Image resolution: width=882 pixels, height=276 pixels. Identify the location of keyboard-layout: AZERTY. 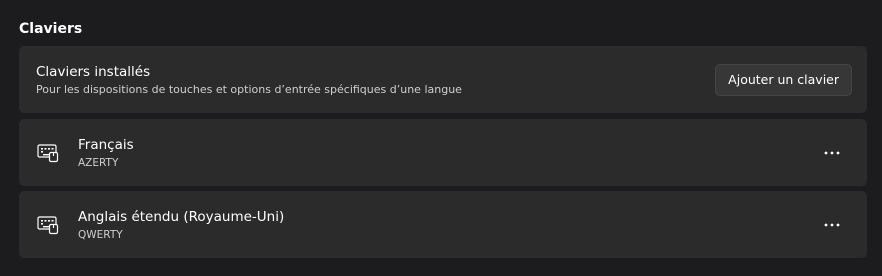
(98, 163).